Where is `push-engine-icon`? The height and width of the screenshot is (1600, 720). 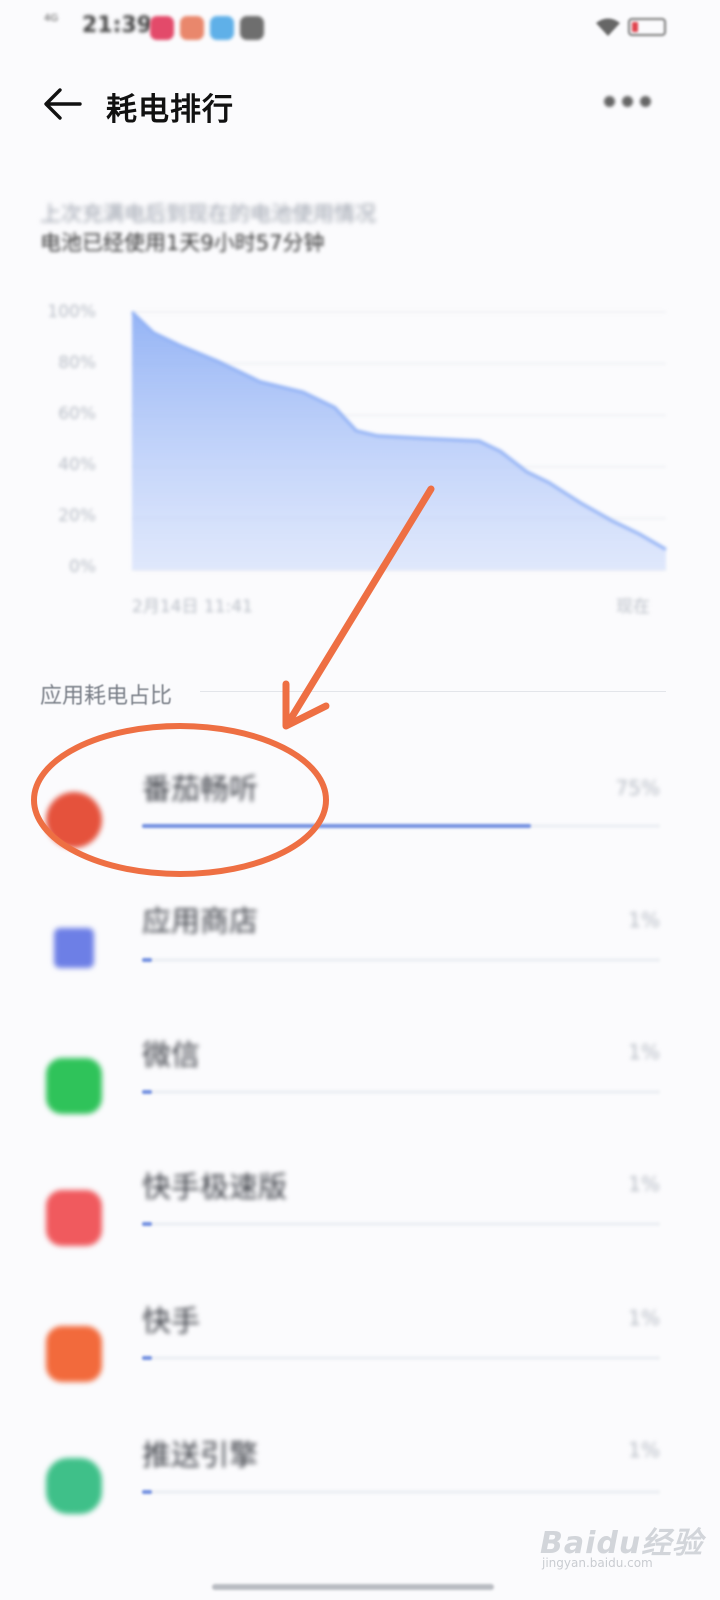
push-engine-icon is located at coordinates (74, 1486).